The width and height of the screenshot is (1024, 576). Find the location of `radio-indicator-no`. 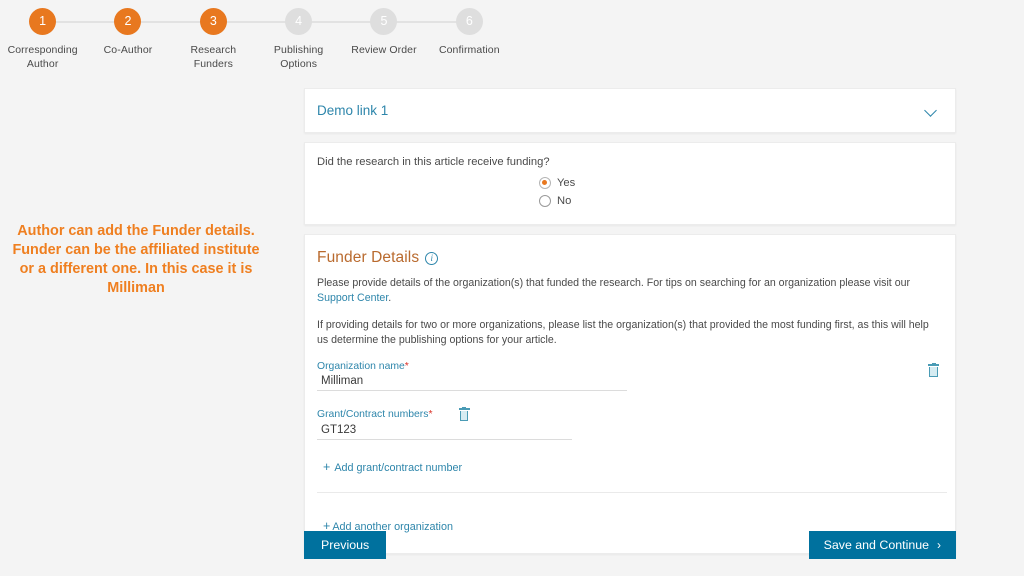

radio-indicator-no is located at coordinates (545, 201).